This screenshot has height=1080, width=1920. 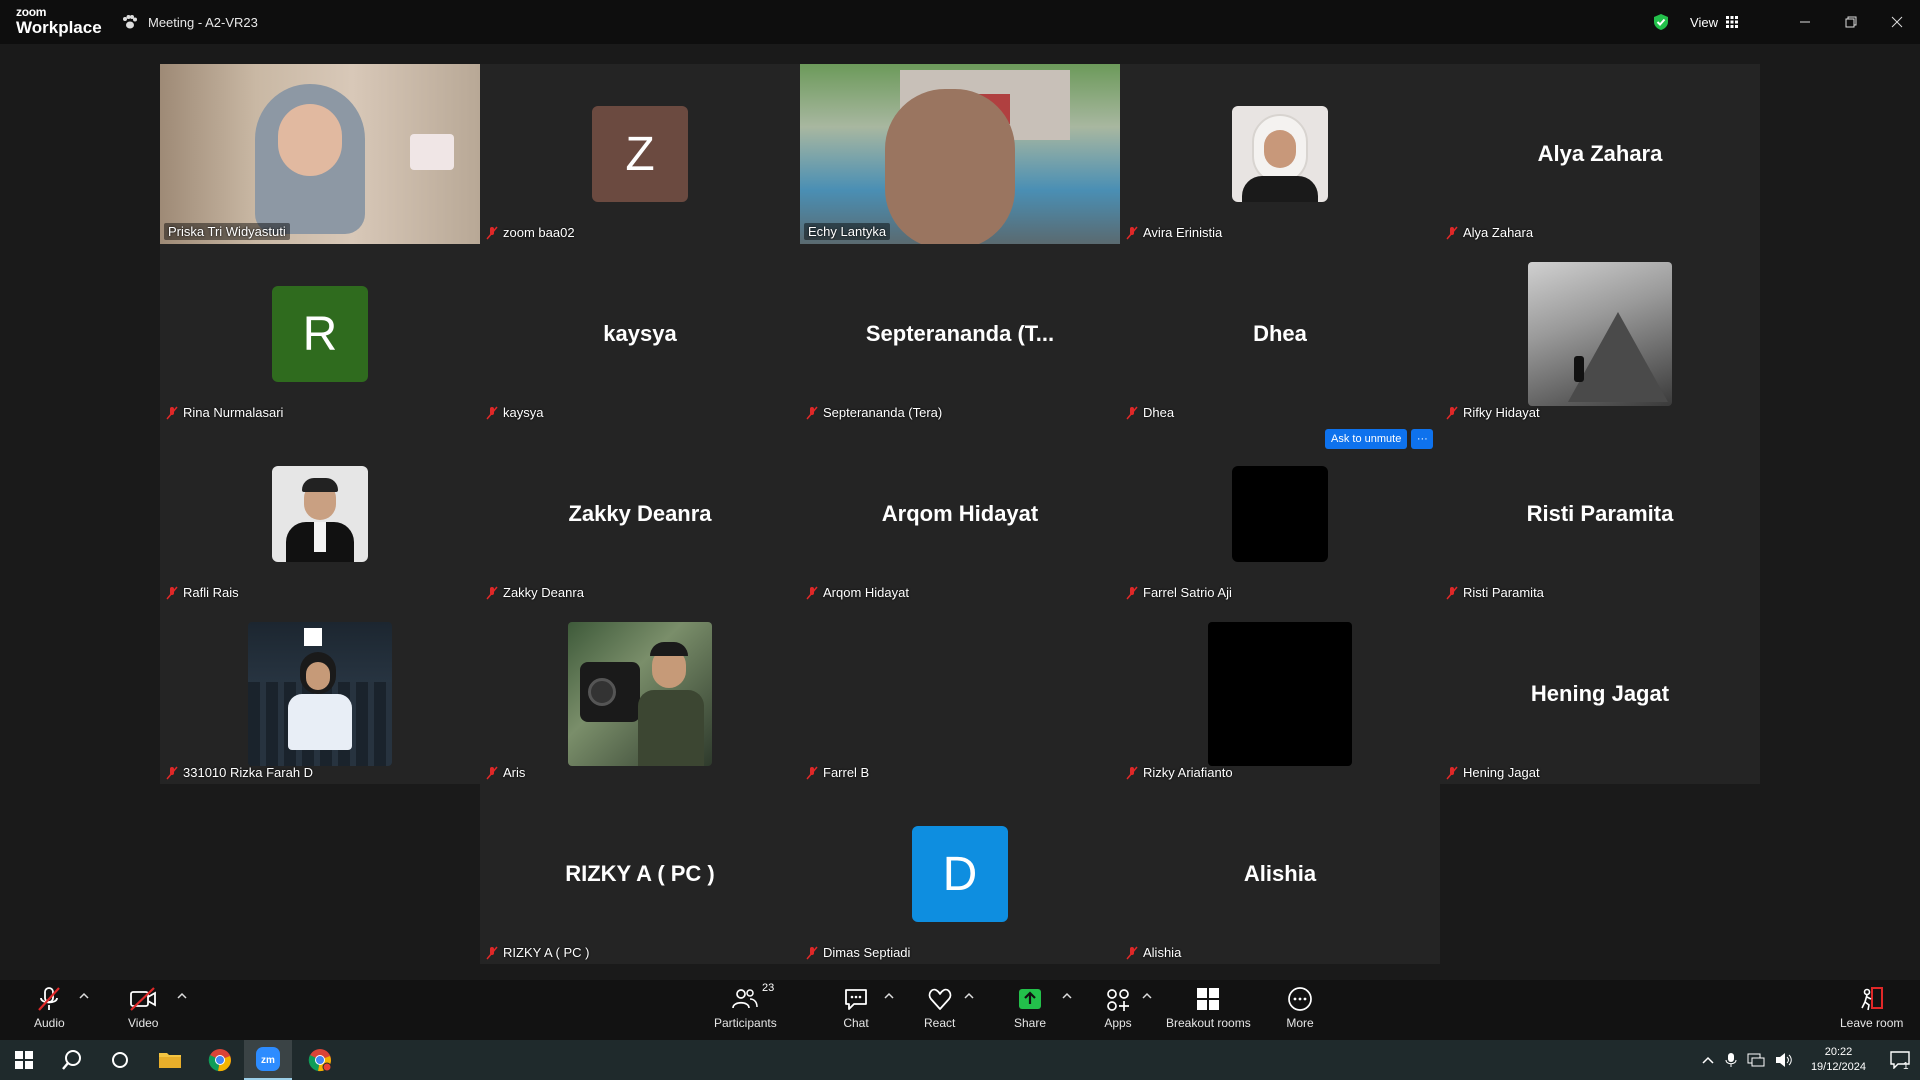 I want to click on more-options-button: ···, so click(x=1422, y=439).